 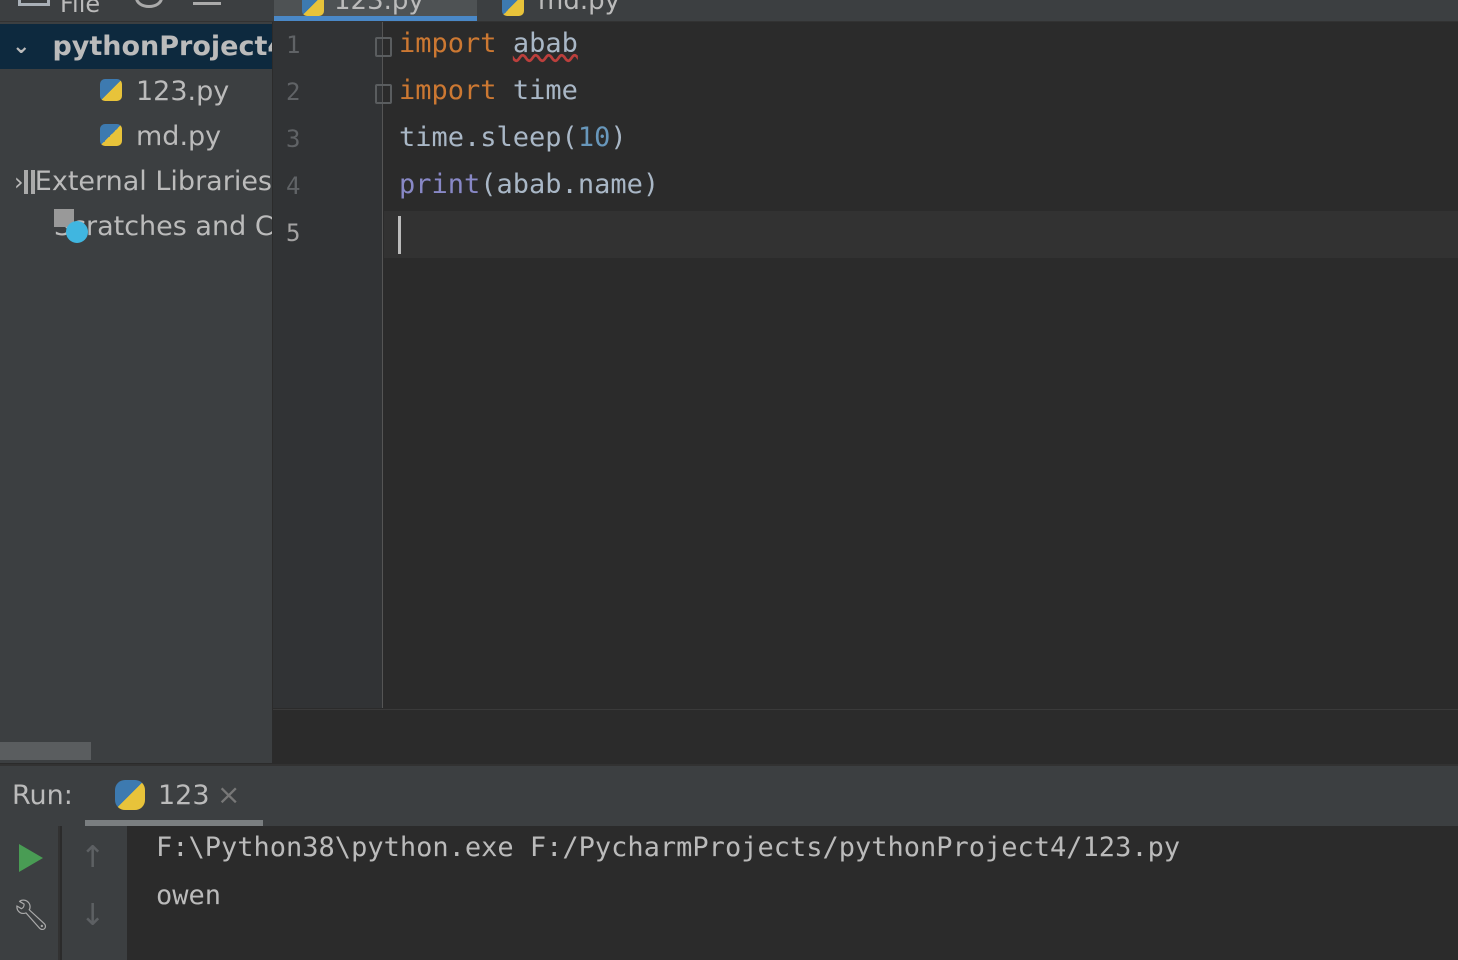 I want to click on number-literal: 10, so click(x=594, y=137).